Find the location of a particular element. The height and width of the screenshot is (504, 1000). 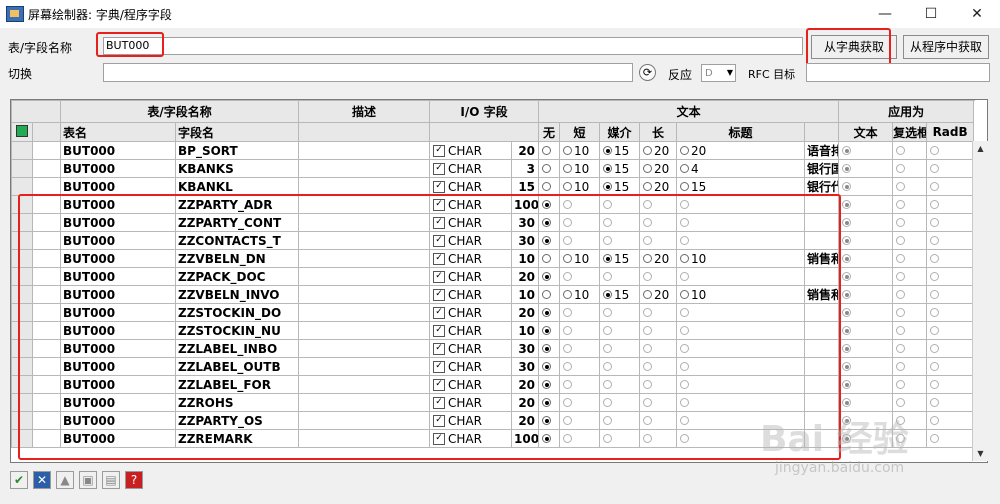

table-field-input: BUT000 is located at coordinates (453, 46).